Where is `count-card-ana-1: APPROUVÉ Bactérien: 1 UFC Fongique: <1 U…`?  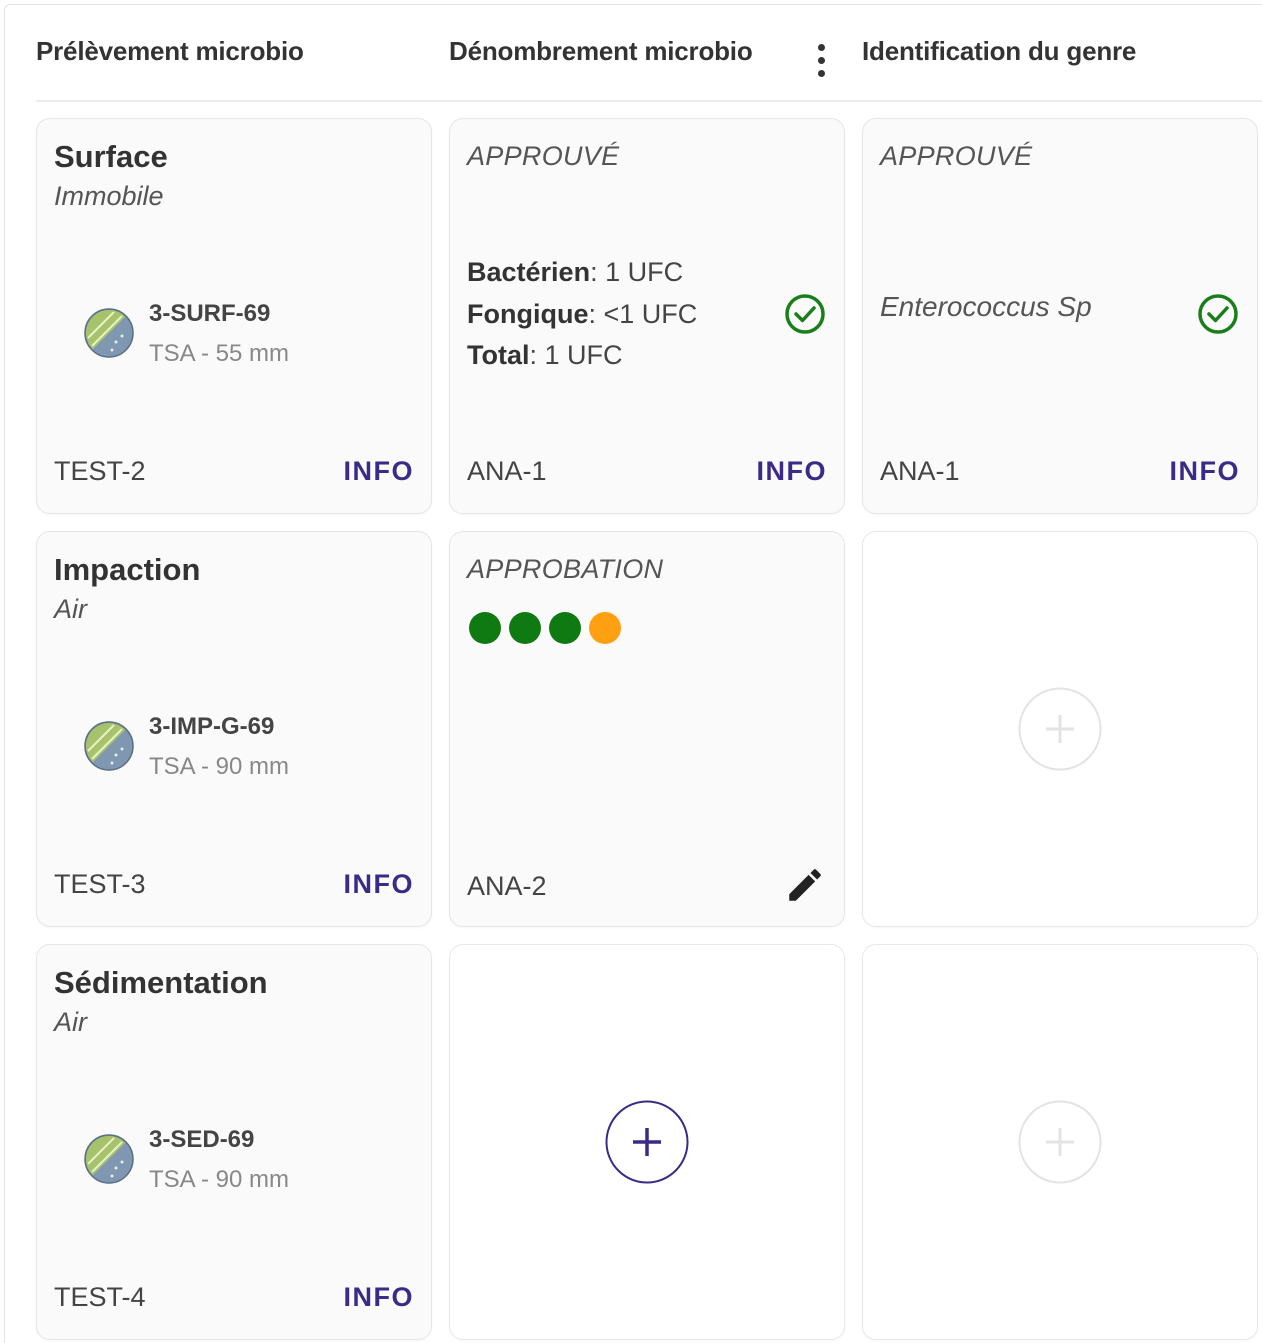 count-card-ana-1: APPROUVÉ Bactérien: 1 UFC Fongique: <1 U… is located at coordinates (647, 316).